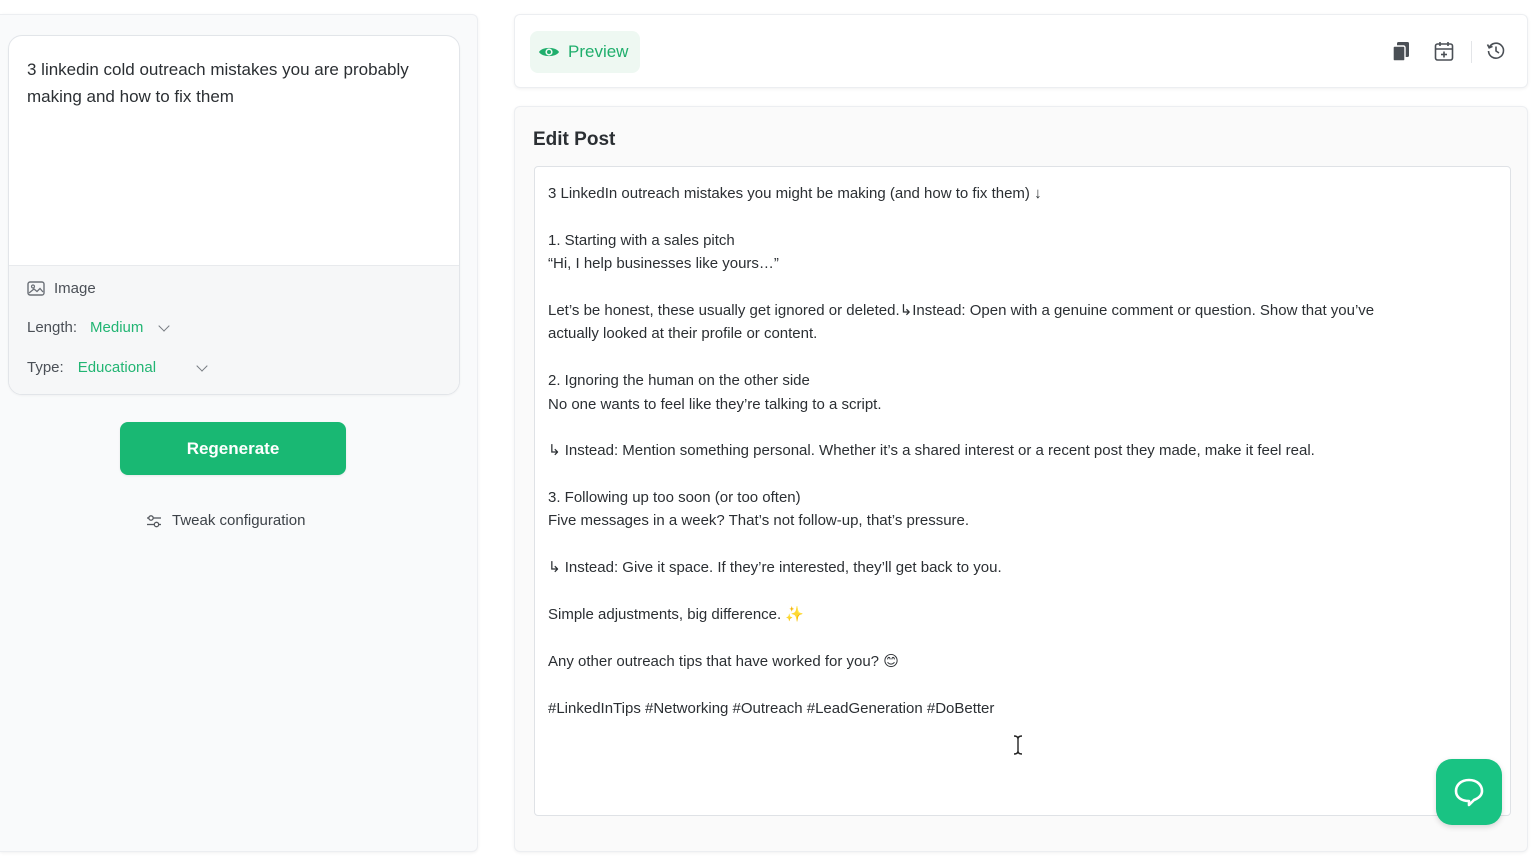  What do you see at coordinates (641, 240) in the screenshot?
I see `post-line: 1. Starting with a sales pitch` at bounding box center [641, 240].